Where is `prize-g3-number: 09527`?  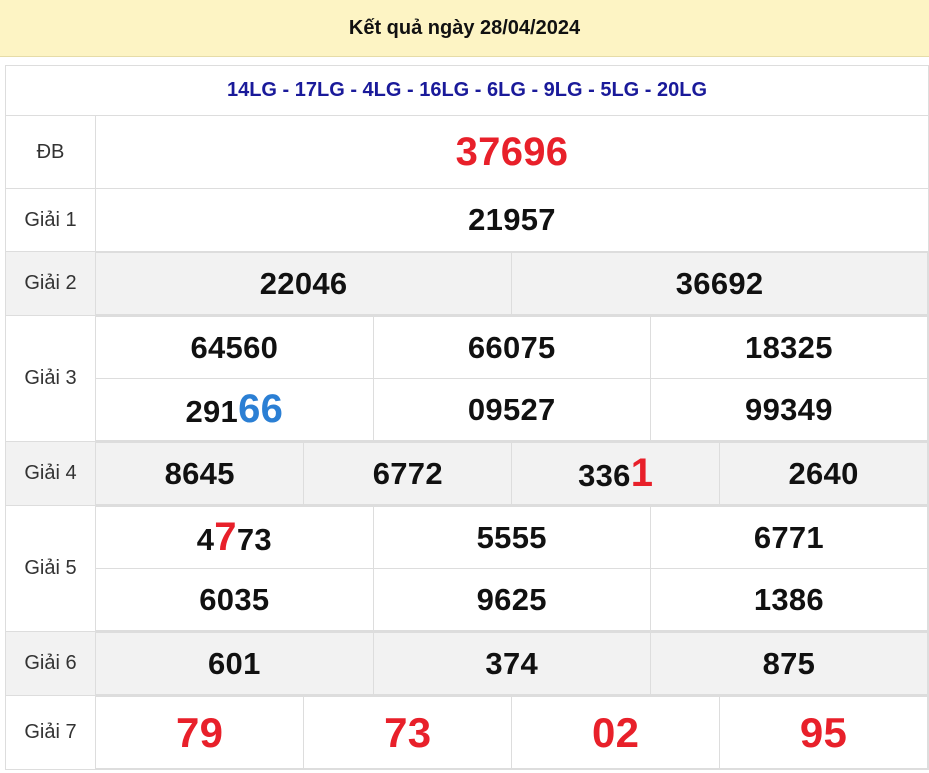 prize-g3-number: 09527 is located at coordinates (511, 409).